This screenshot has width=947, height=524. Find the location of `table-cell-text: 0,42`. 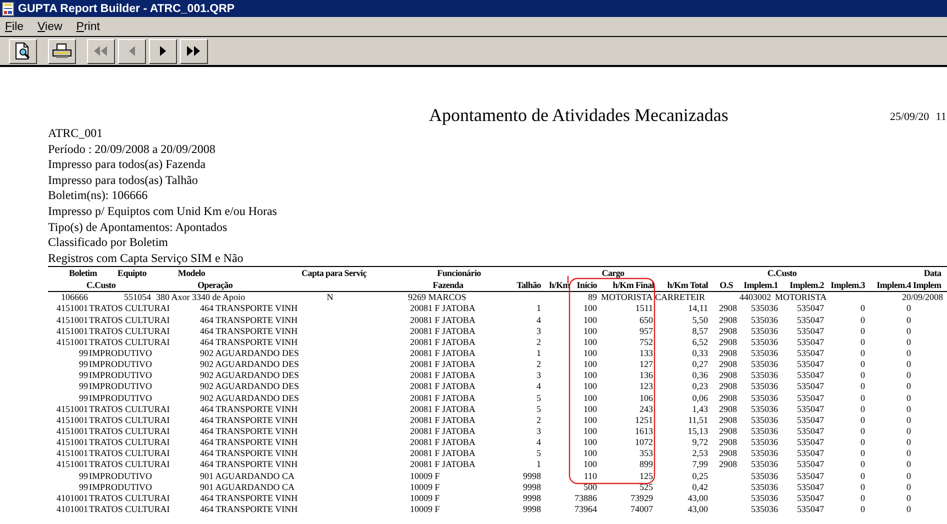

table-cell-text: 0,42 is located at coordinates (699, 487).